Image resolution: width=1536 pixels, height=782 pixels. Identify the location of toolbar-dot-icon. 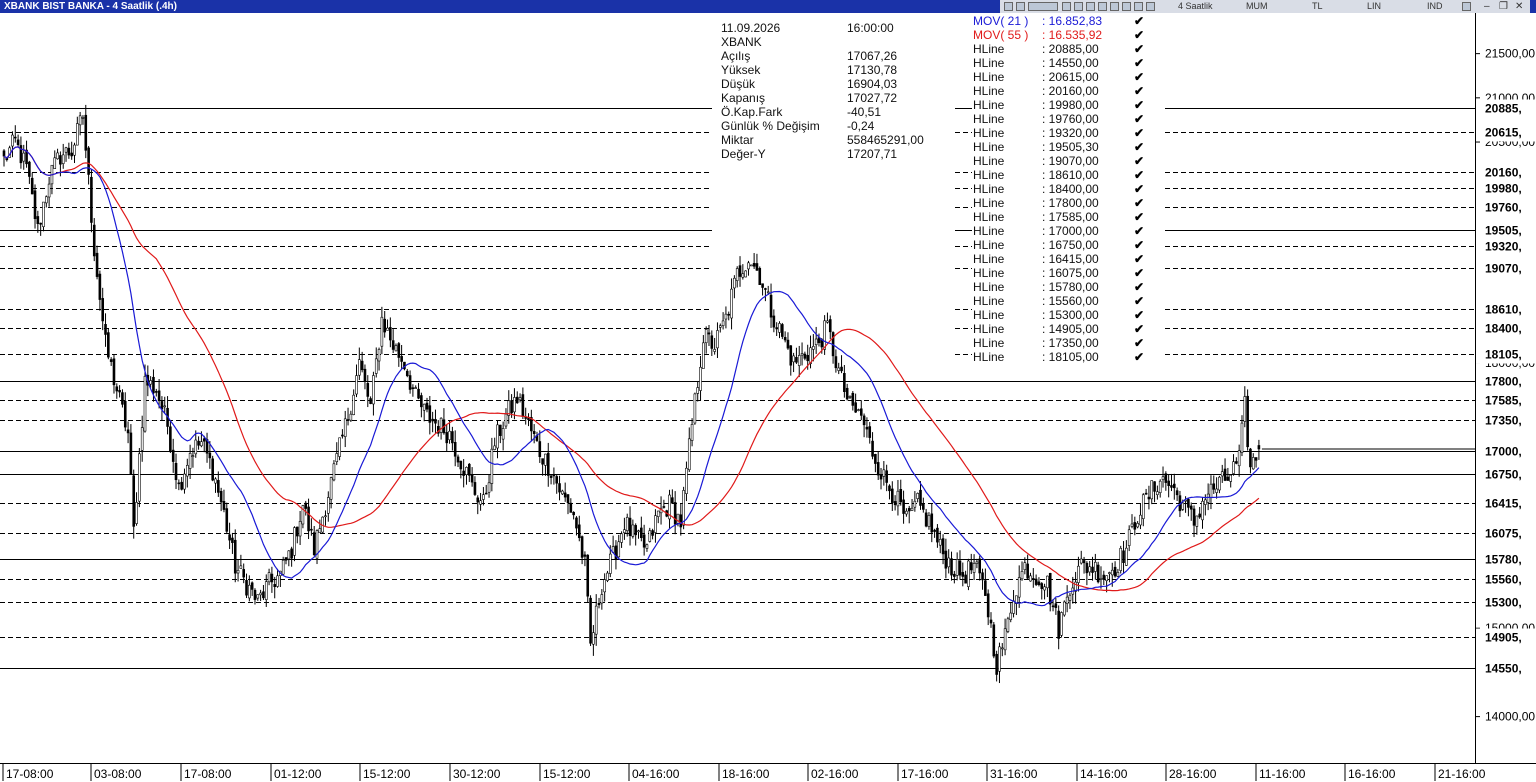
(1090, 6).